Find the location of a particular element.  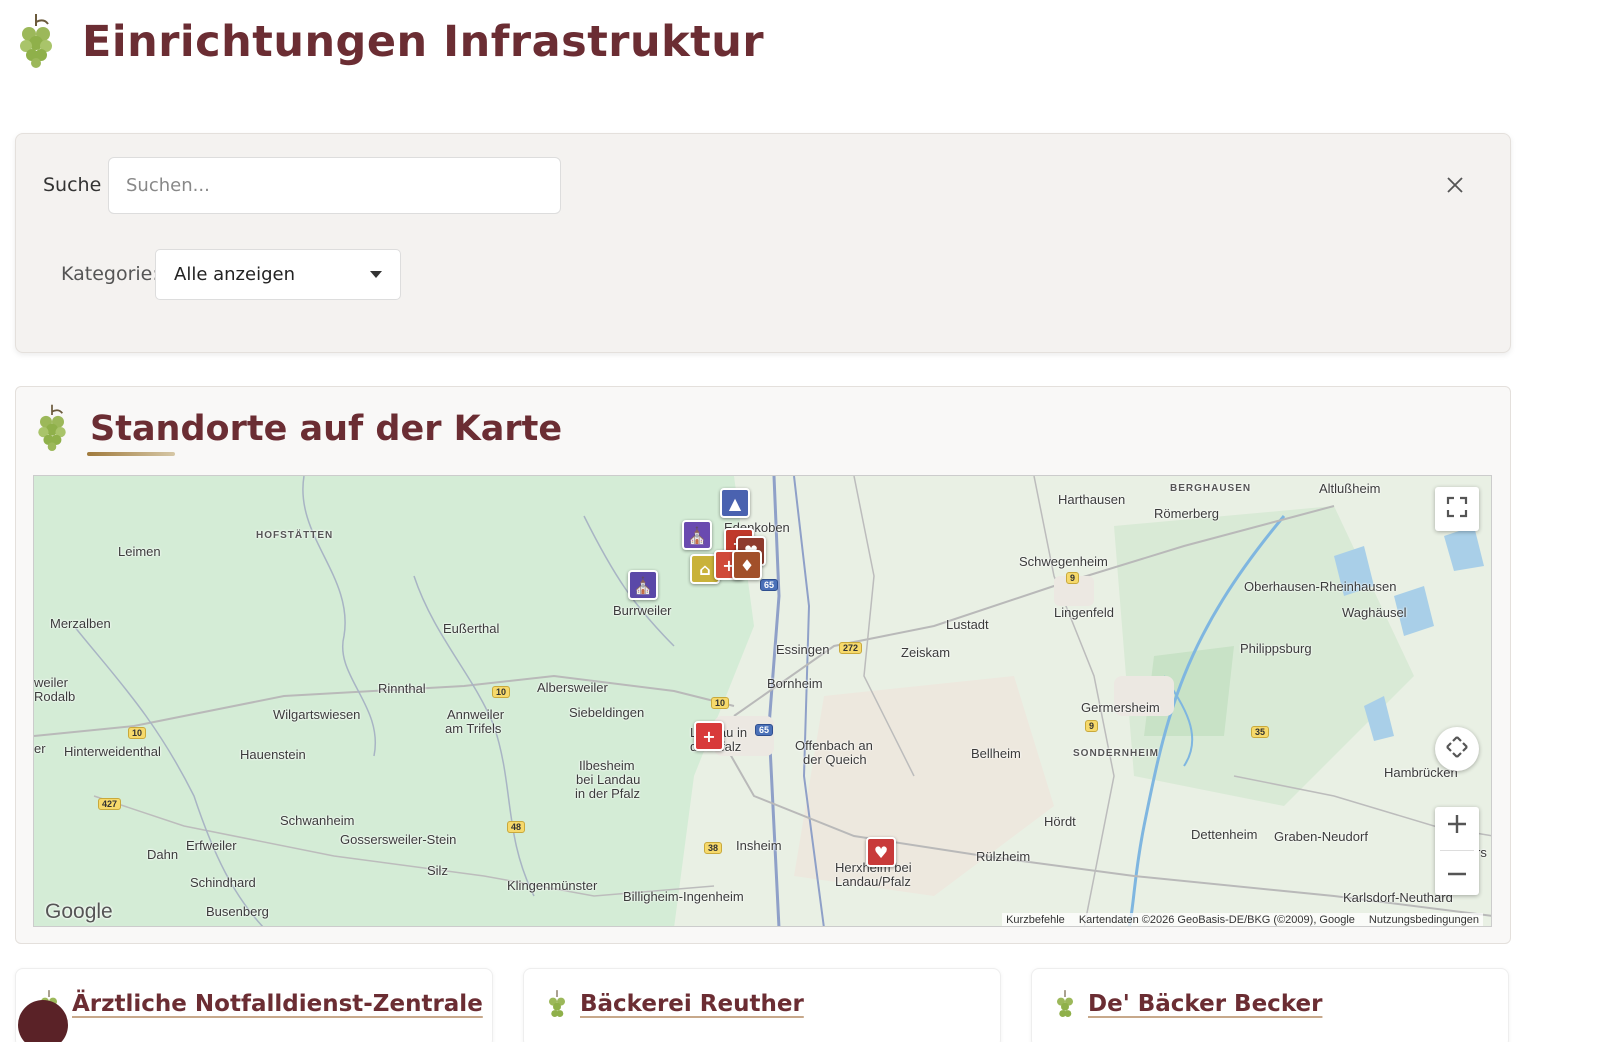

map-label: Graben-Neudorf is located at coordinates (1321, 836).